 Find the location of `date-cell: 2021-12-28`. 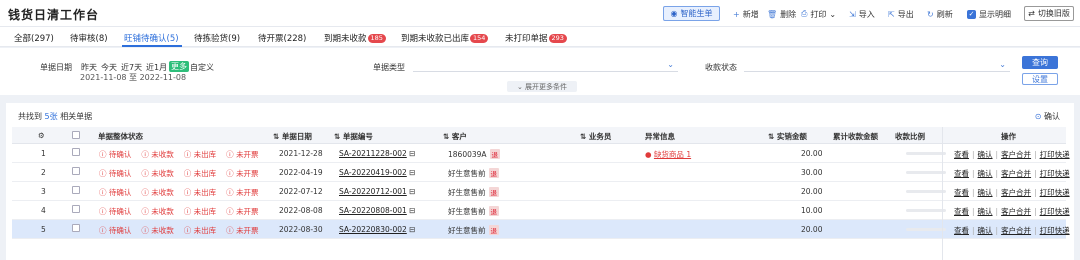

date-cell: 2021-12-28 is located at coordinates (301, 153).